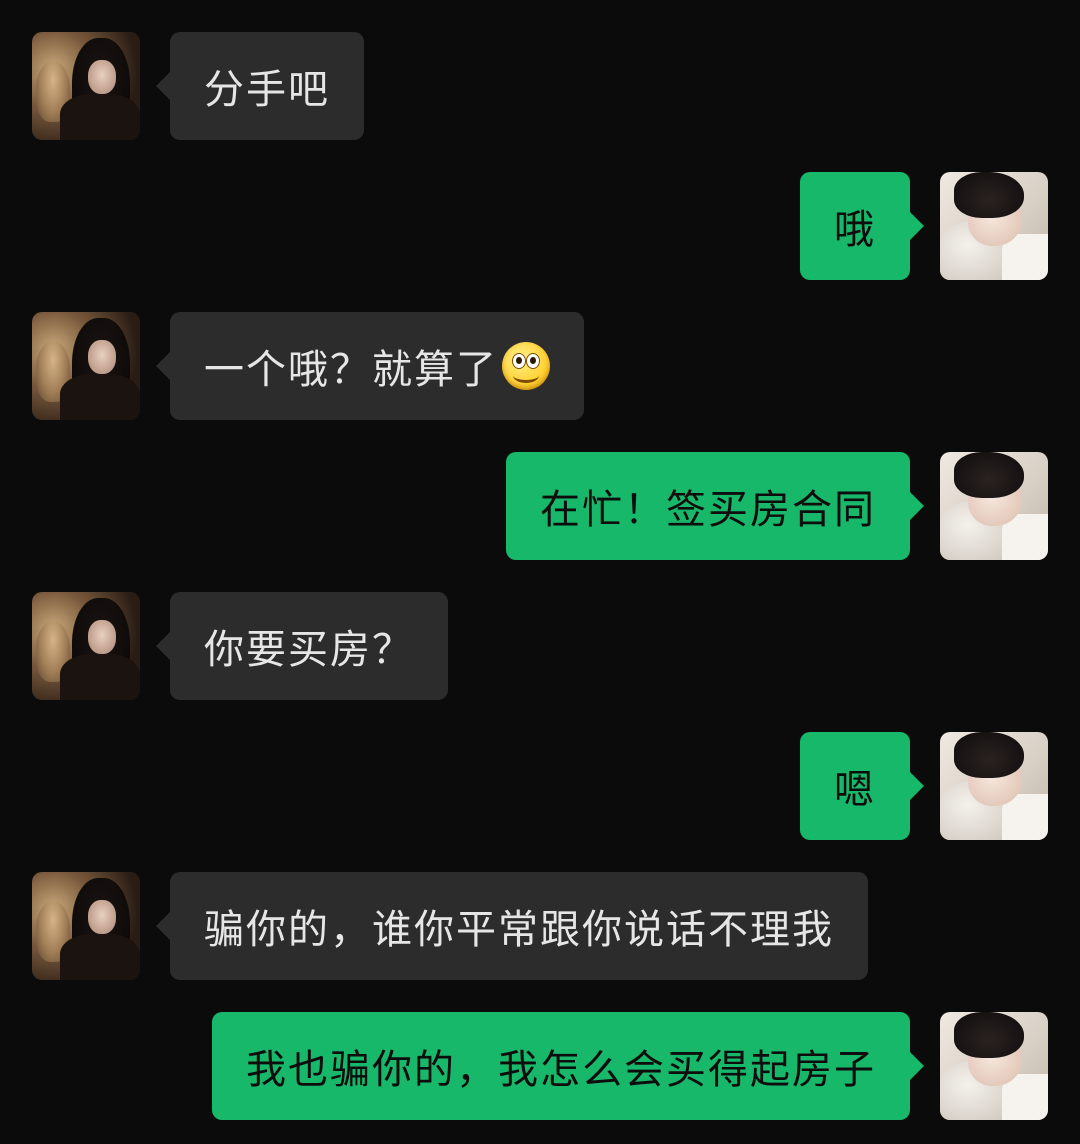  I want to click on outgoing-message-bubble: 哦, so click(862, 226).